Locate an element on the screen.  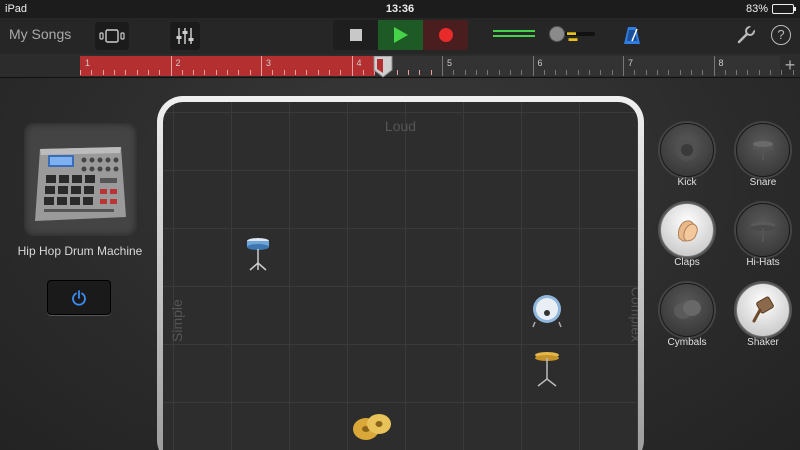
play-button is located at coordinates (400, 35).